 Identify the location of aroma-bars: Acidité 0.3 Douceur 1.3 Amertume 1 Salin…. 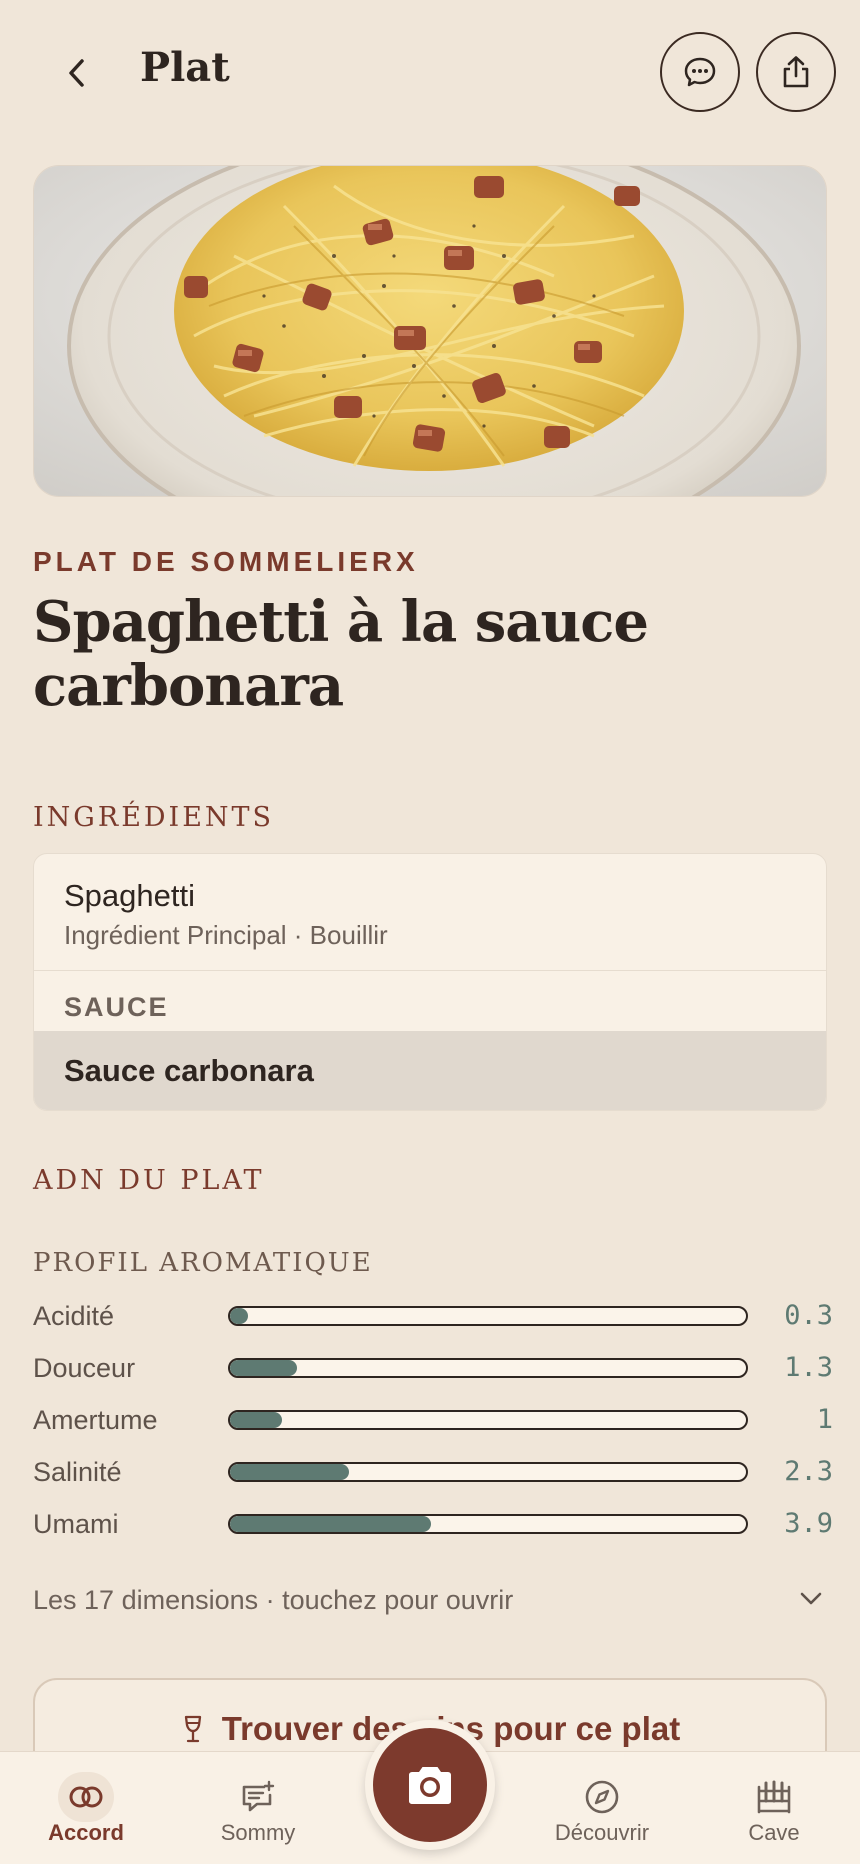
(433, 1420).